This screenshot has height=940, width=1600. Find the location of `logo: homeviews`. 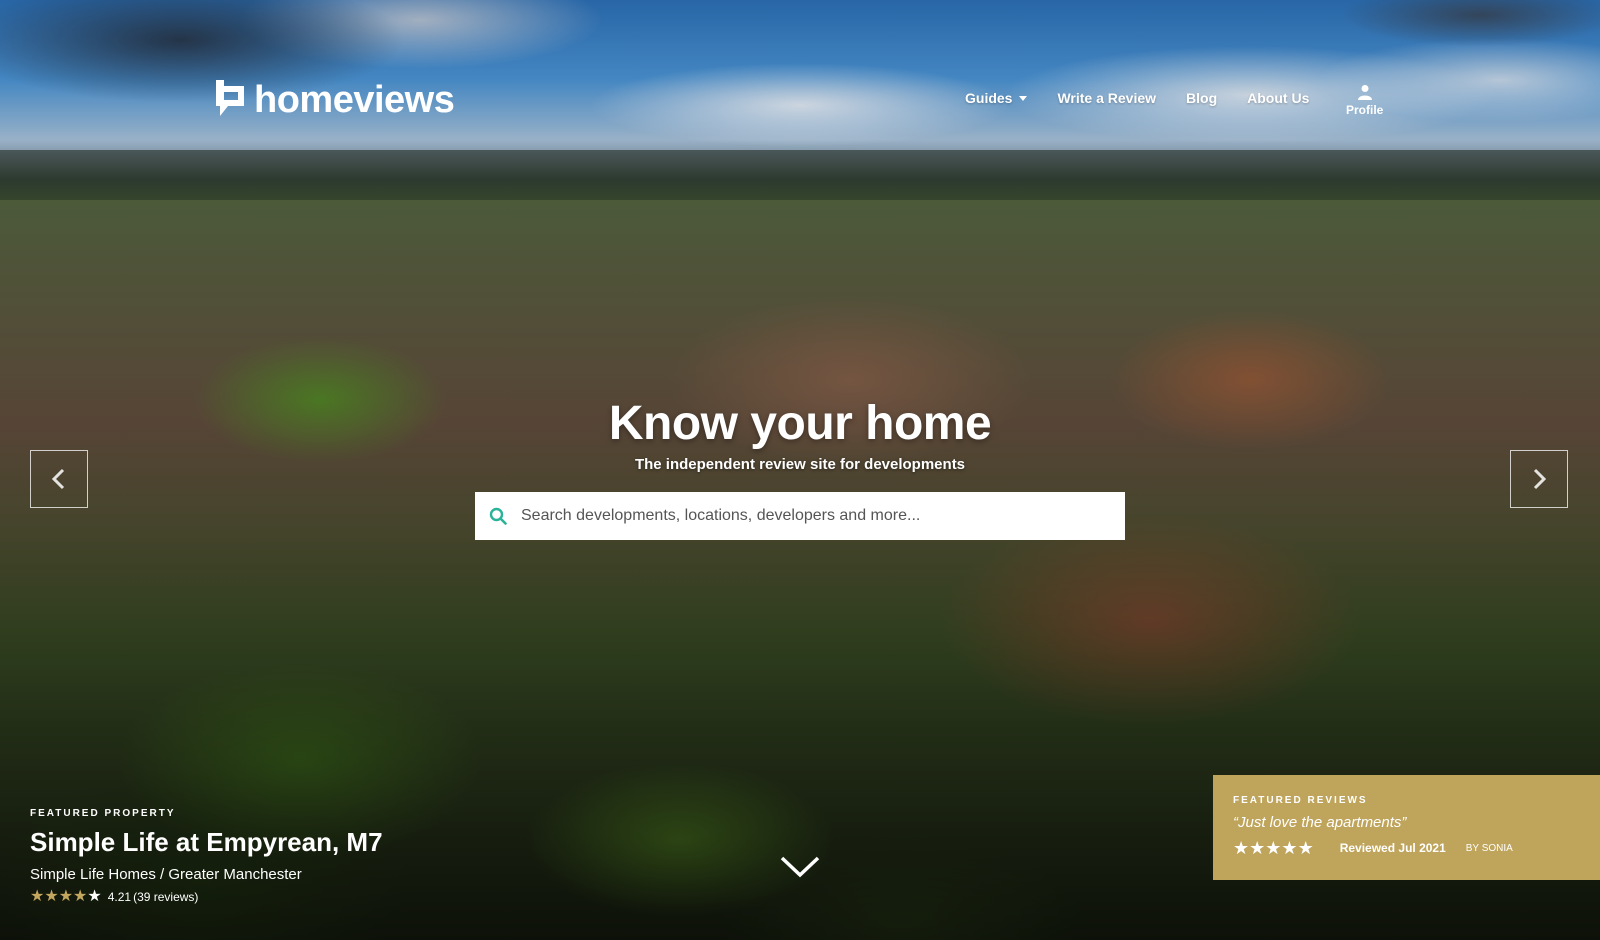

logo: homeviews is located at coordinates (334, 100).